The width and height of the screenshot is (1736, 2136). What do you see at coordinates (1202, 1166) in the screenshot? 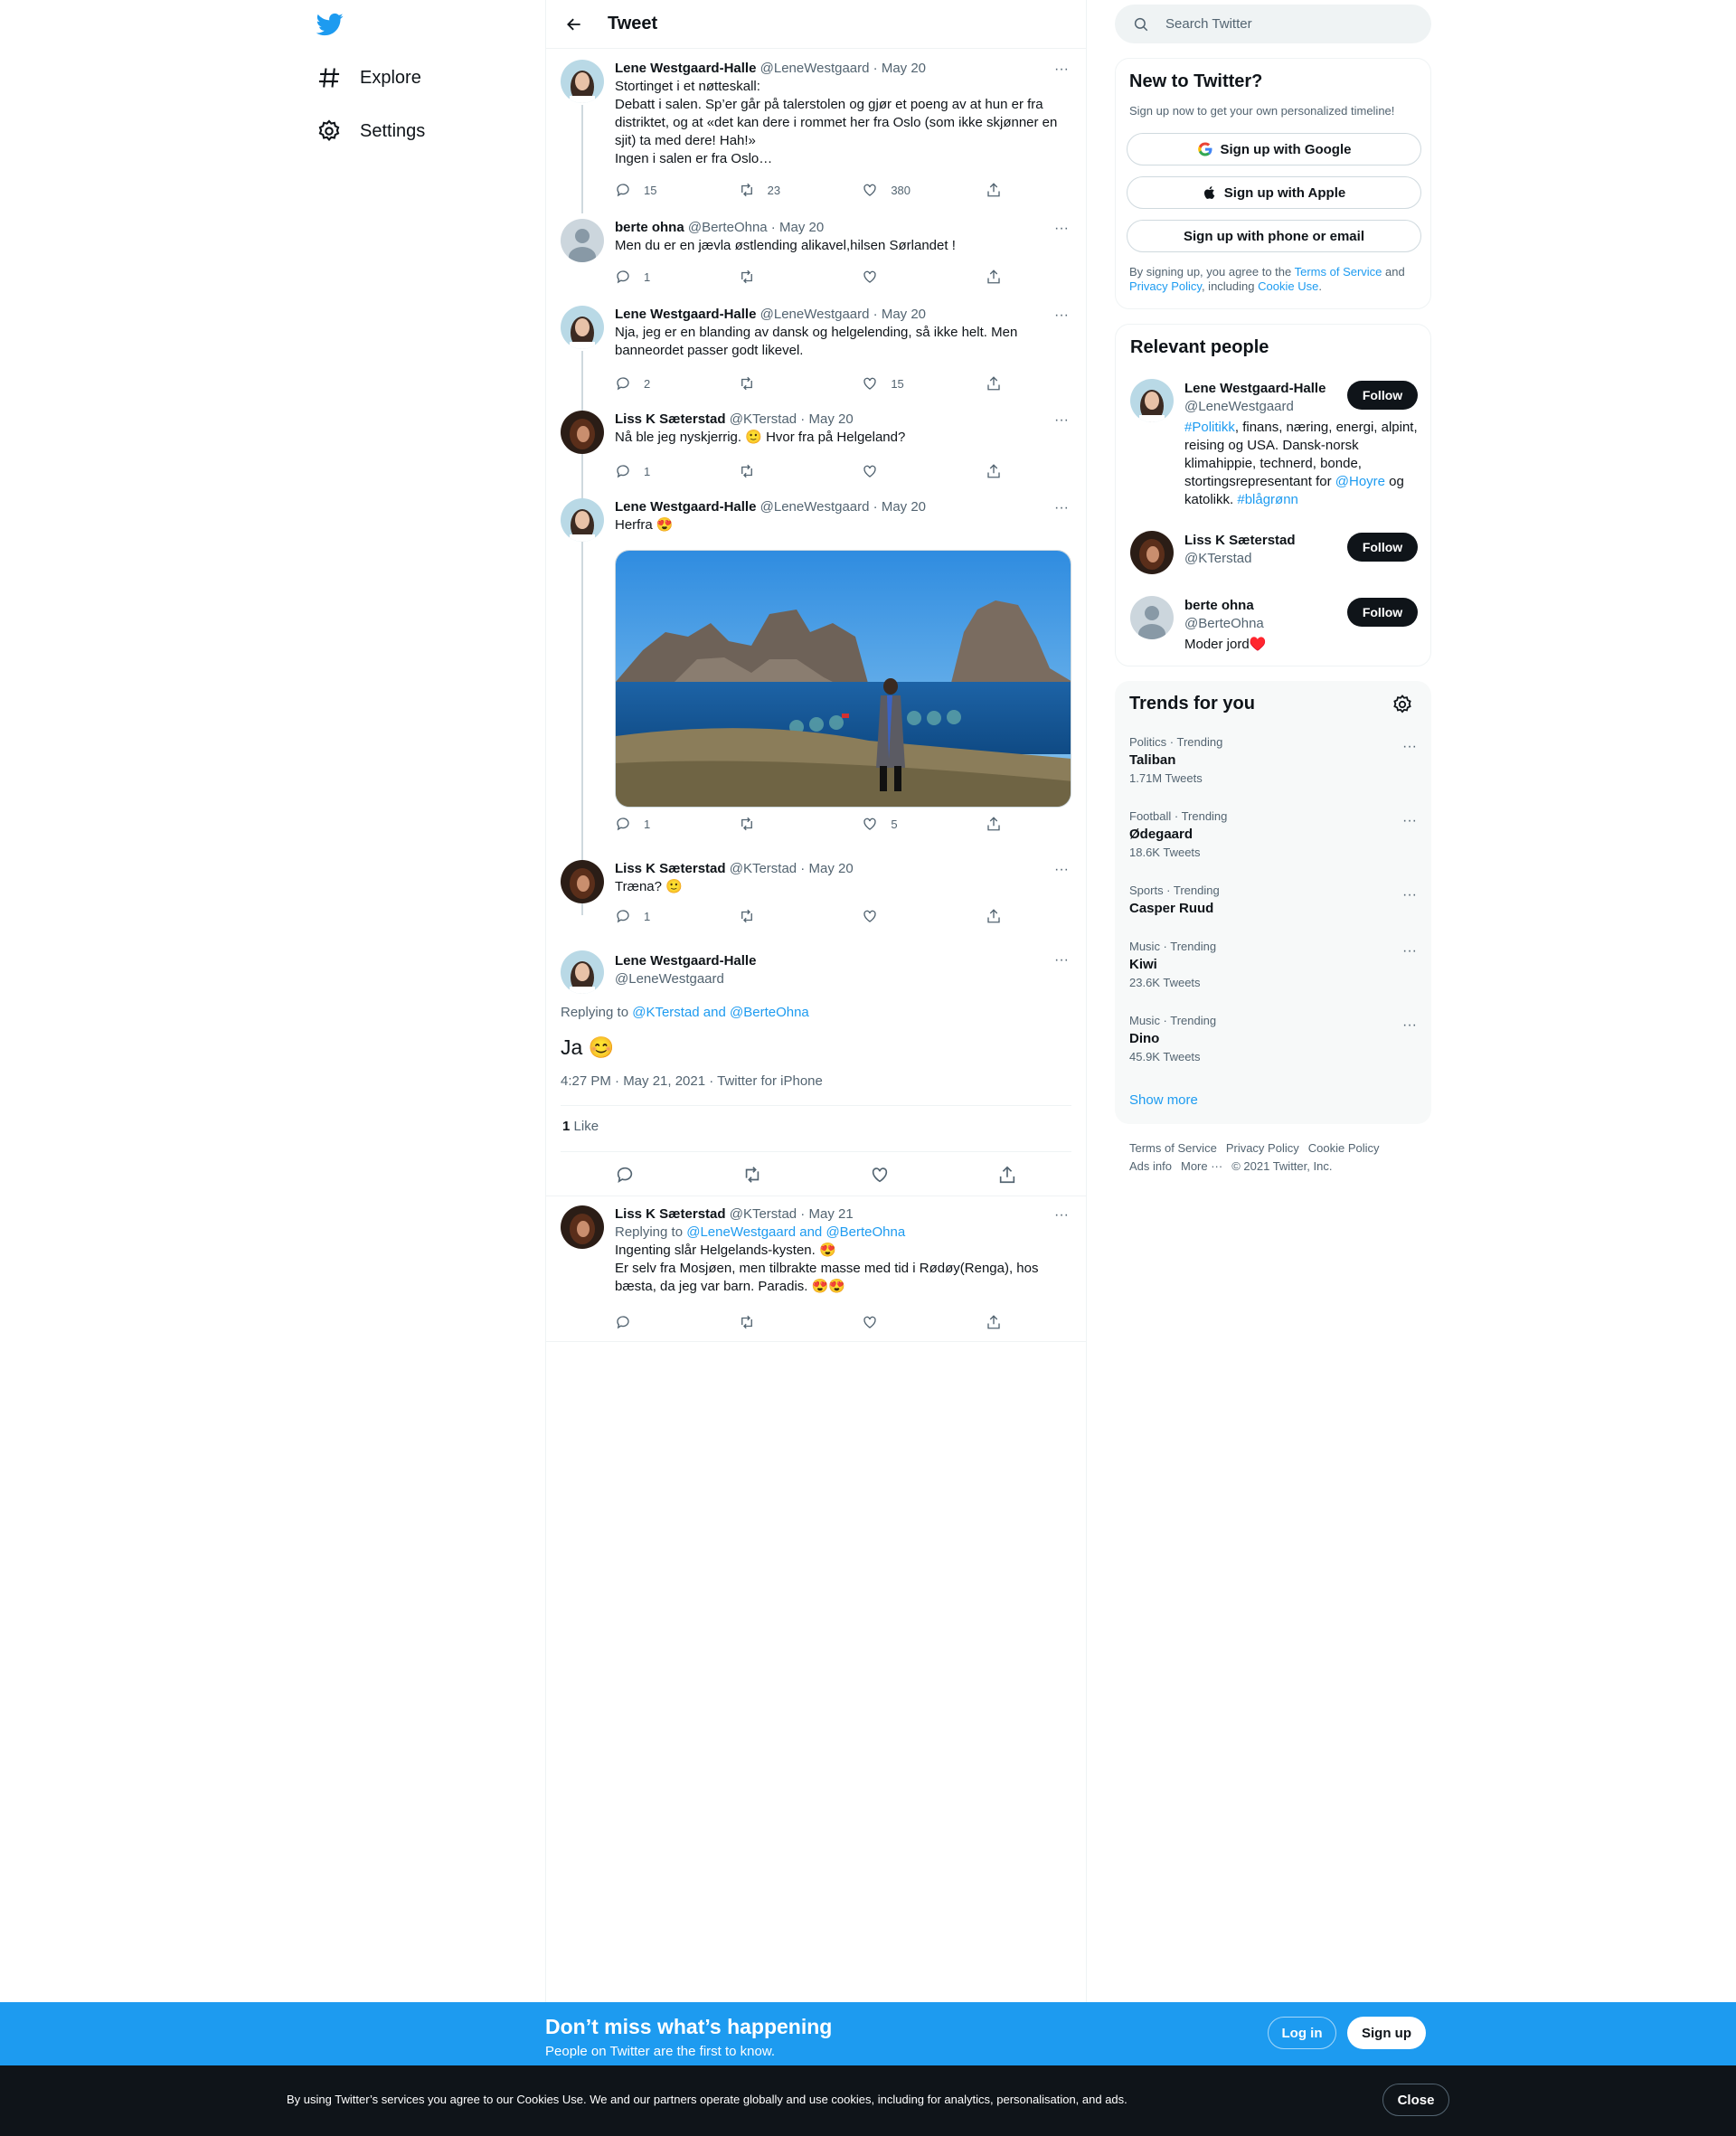
I see `footer-more-link: More ···` at bounding box center [1202, 1166].